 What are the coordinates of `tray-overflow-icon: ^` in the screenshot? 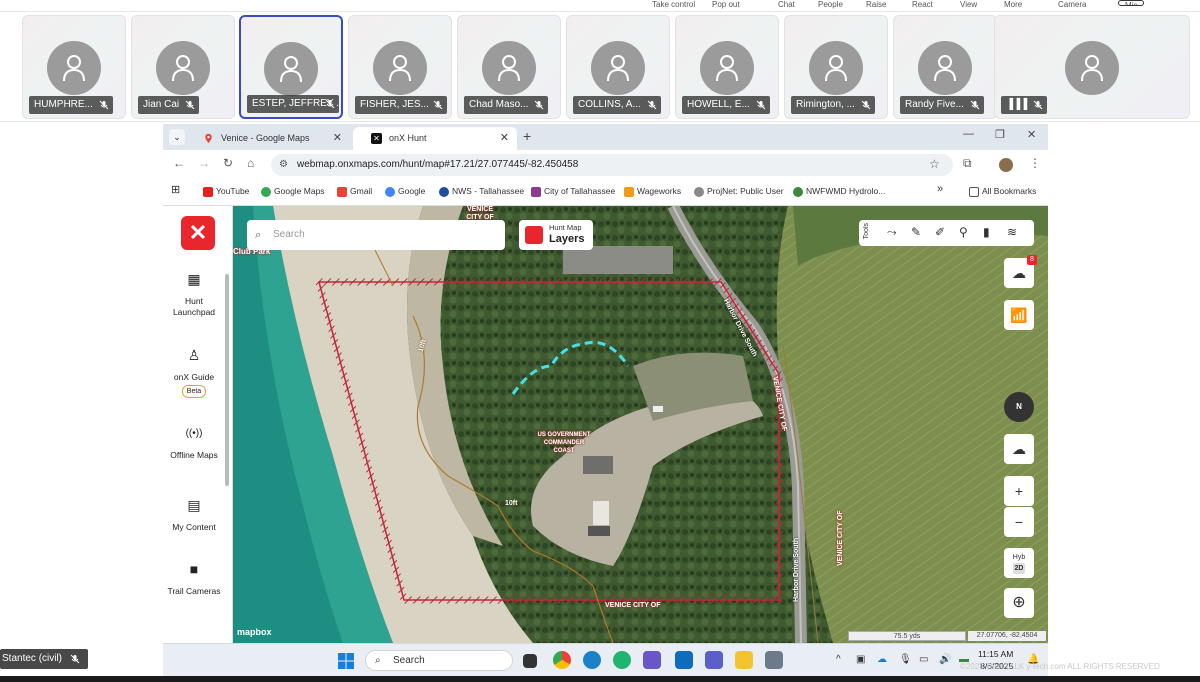 It's located at (838, 659).